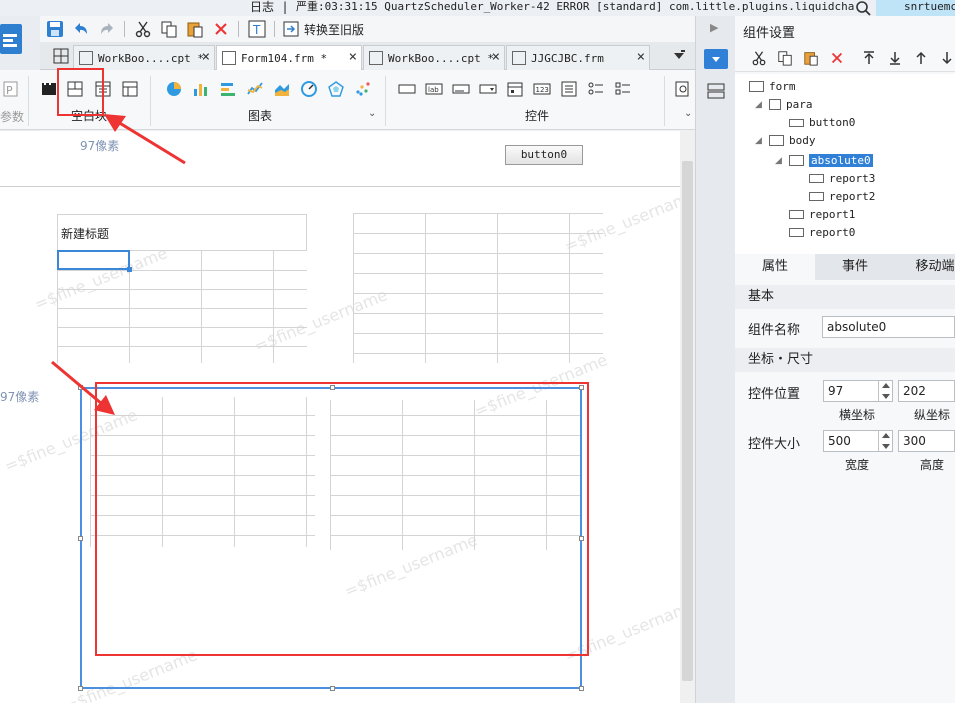 The image size is (955, 703). Describe the element at coordinates (888, 327) in the screenshot. I see `component-name-input: absolute0` at that location.